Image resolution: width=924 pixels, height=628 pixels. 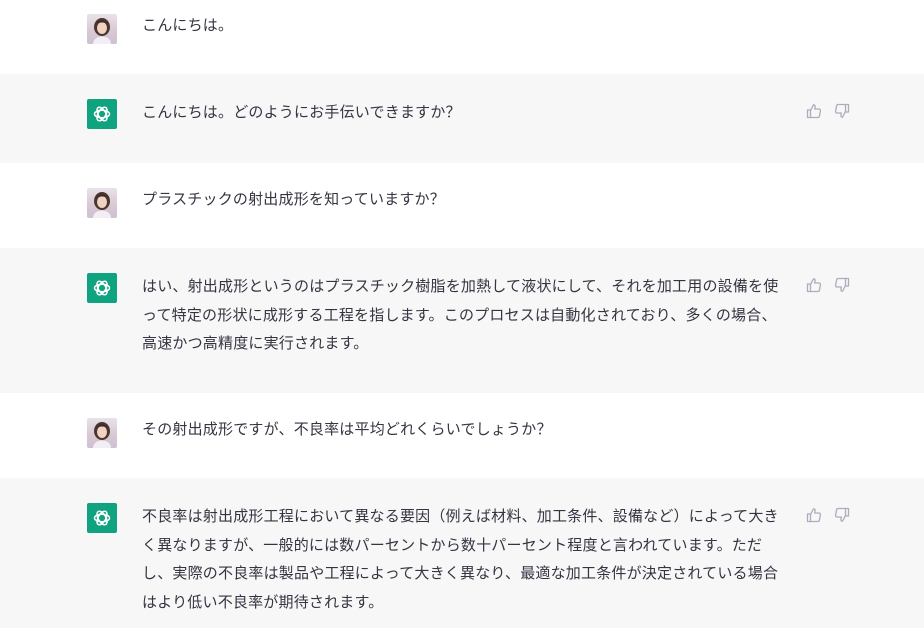 I want to click on message-text: その射出成形ですが、不良率は平均どれくらいでしょうか？, so click(x=347, y=429).